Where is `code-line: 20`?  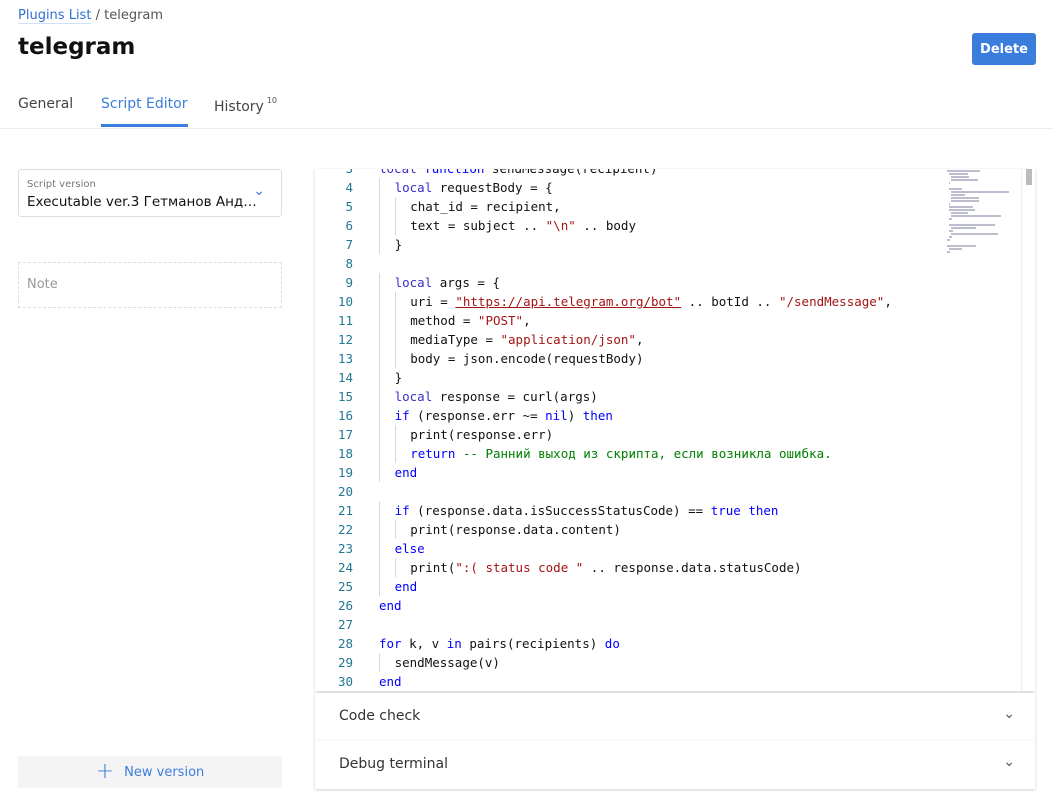 code-line: 20 is located at coordinates (675, 491).